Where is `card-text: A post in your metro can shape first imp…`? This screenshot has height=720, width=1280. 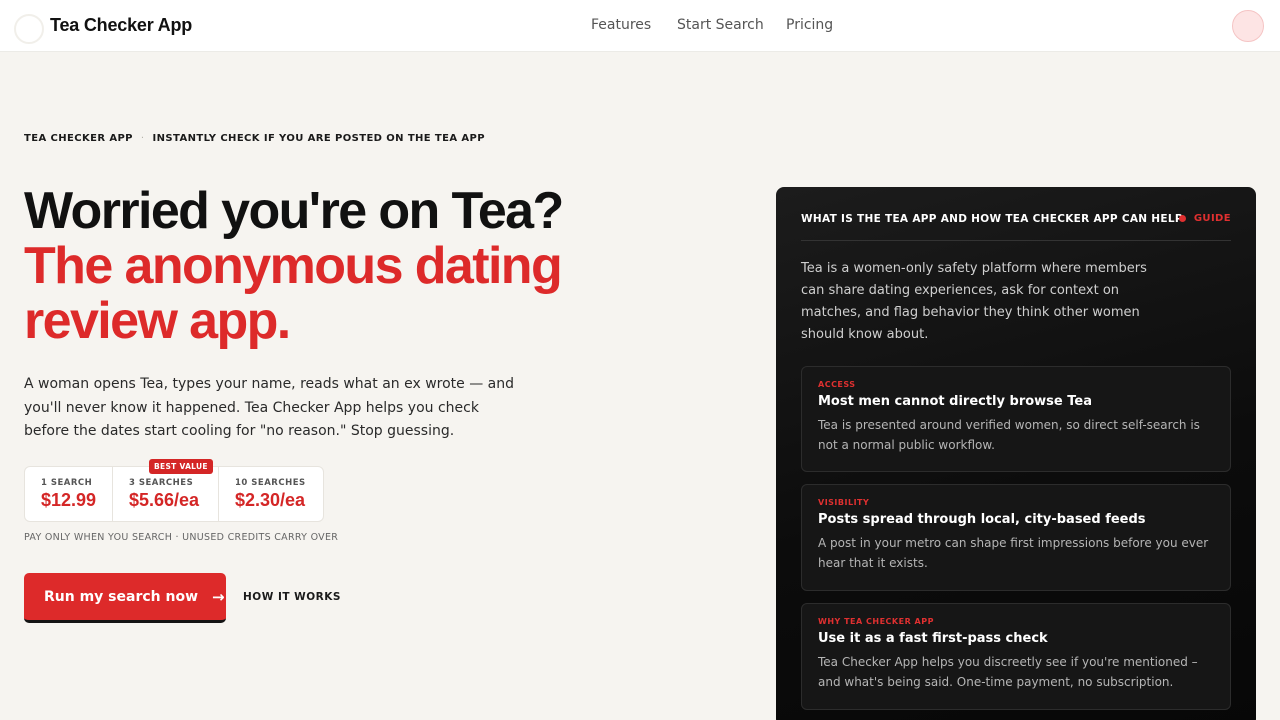
card-text: A post in your metro can shape first imp… is located at coordinates (1013, 553).